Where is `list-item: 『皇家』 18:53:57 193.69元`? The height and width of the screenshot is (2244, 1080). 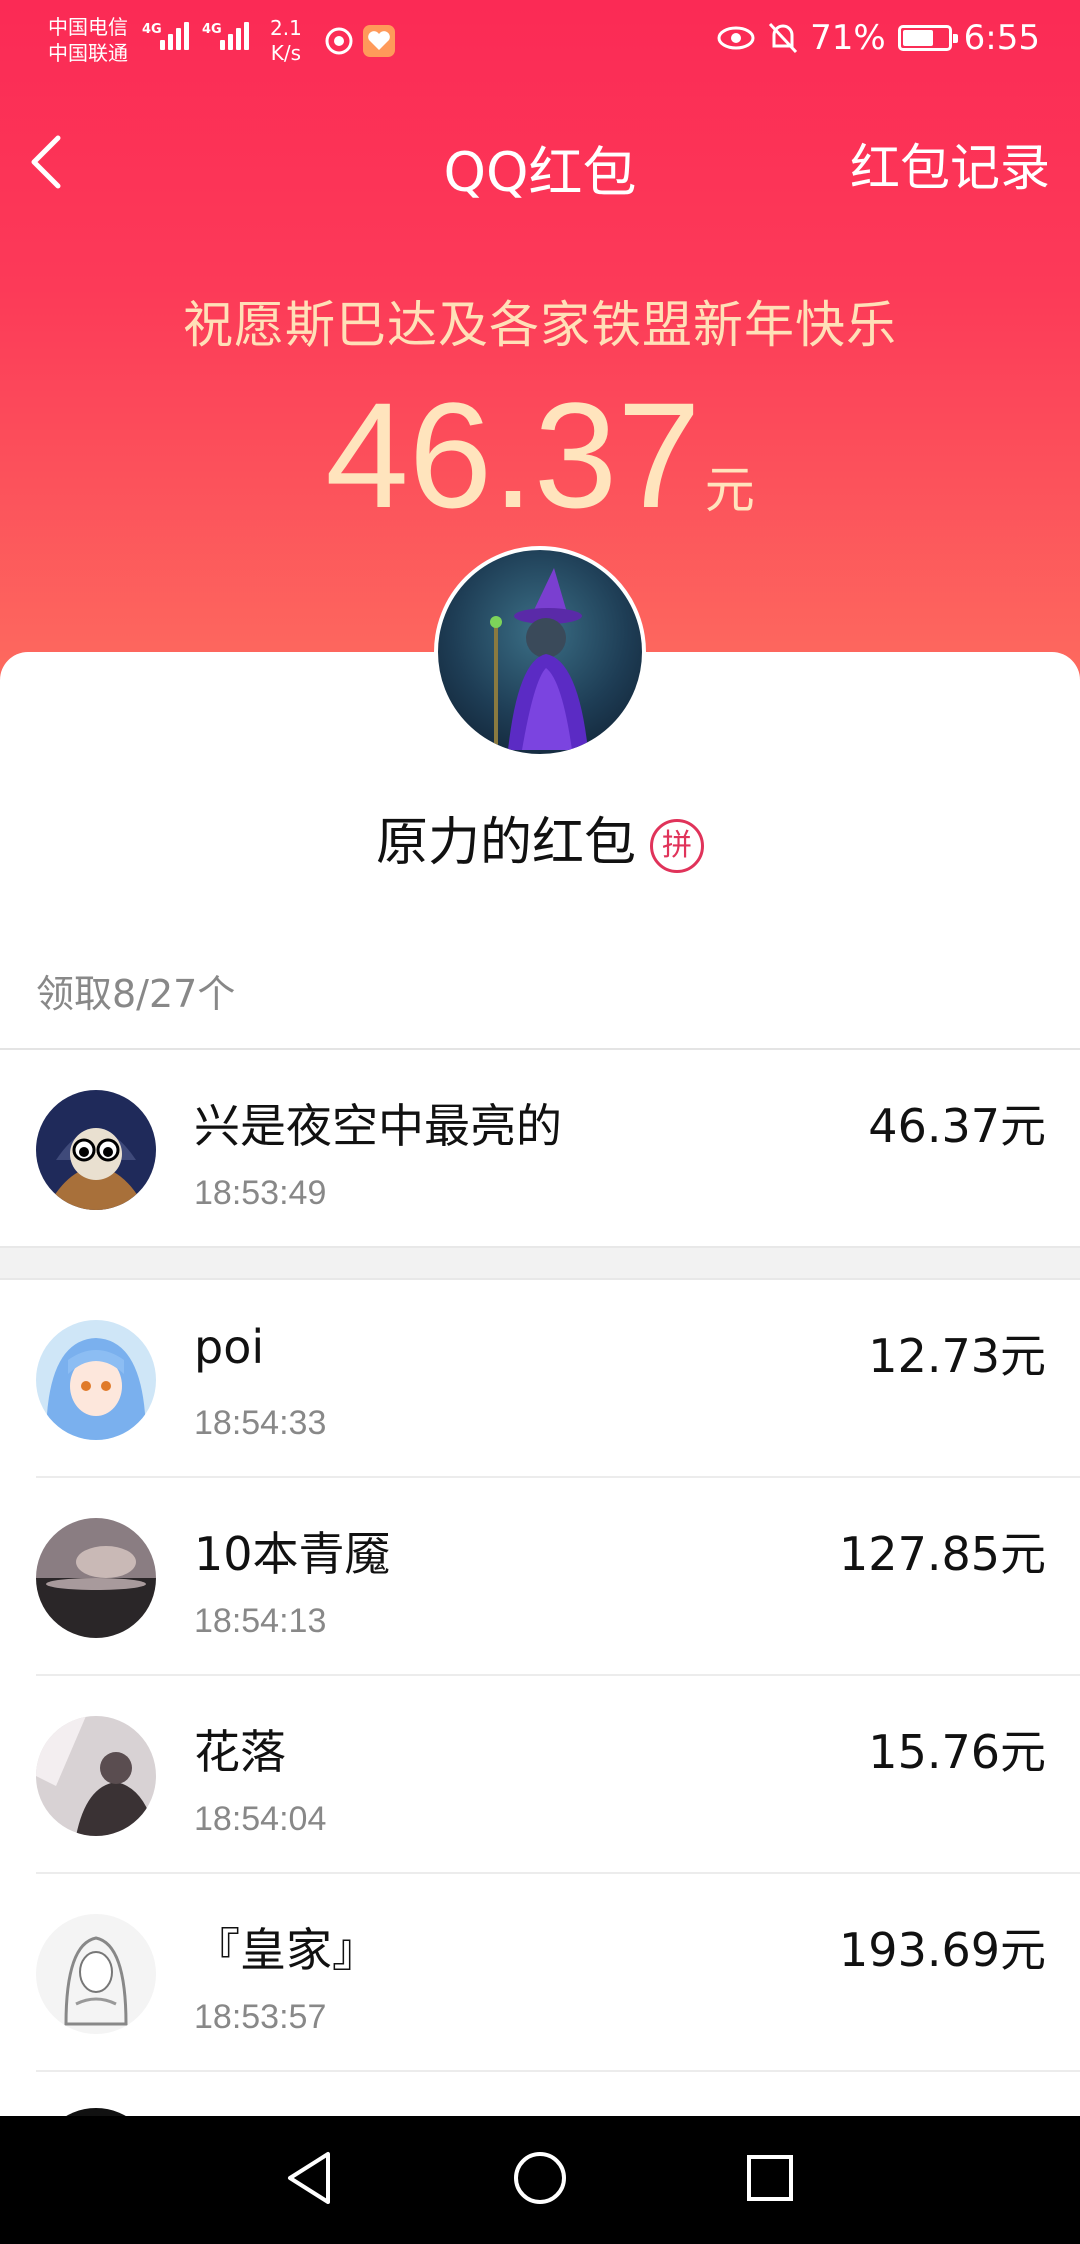 list-item: 『皇家』 18:53:57 193.69元 is located at coordinates (540, 1973).